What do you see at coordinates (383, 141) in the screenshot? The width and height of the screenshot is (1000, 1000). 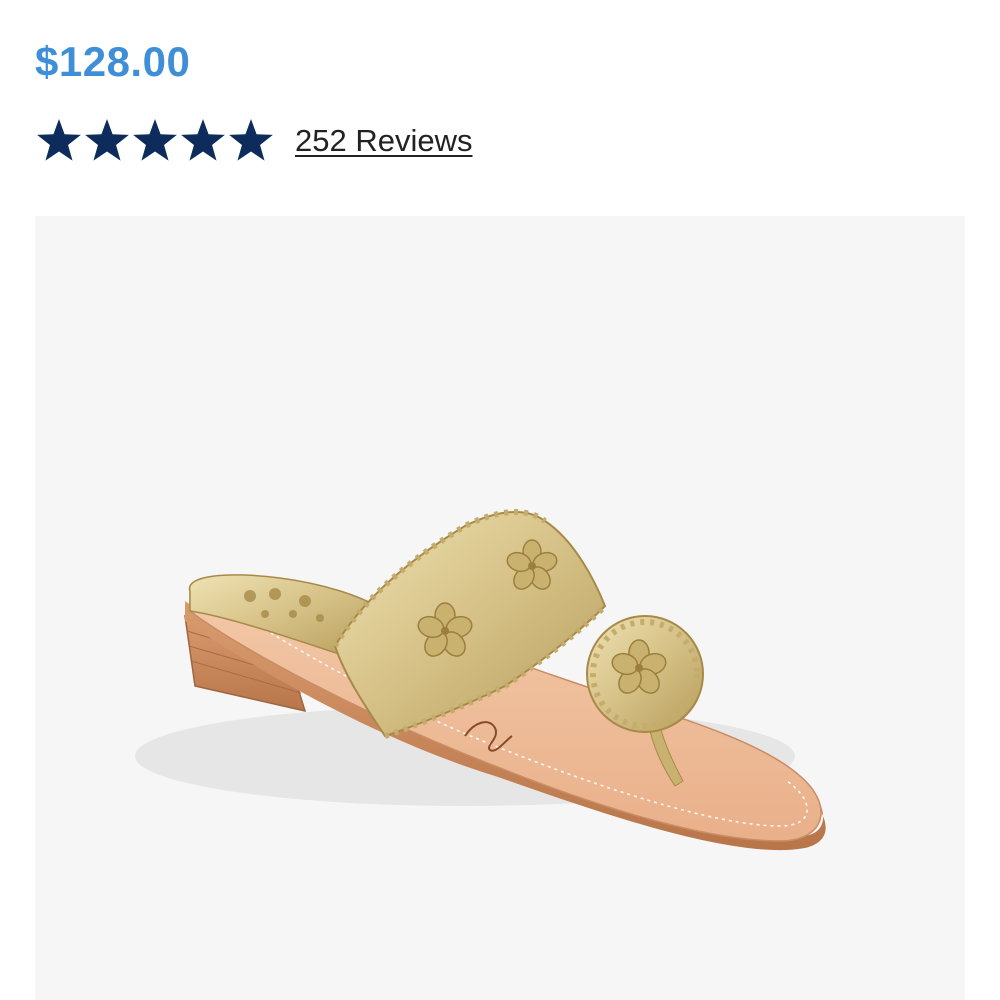 I see `reviews-link: 252 Reviews` at bounding box center [383, 141].